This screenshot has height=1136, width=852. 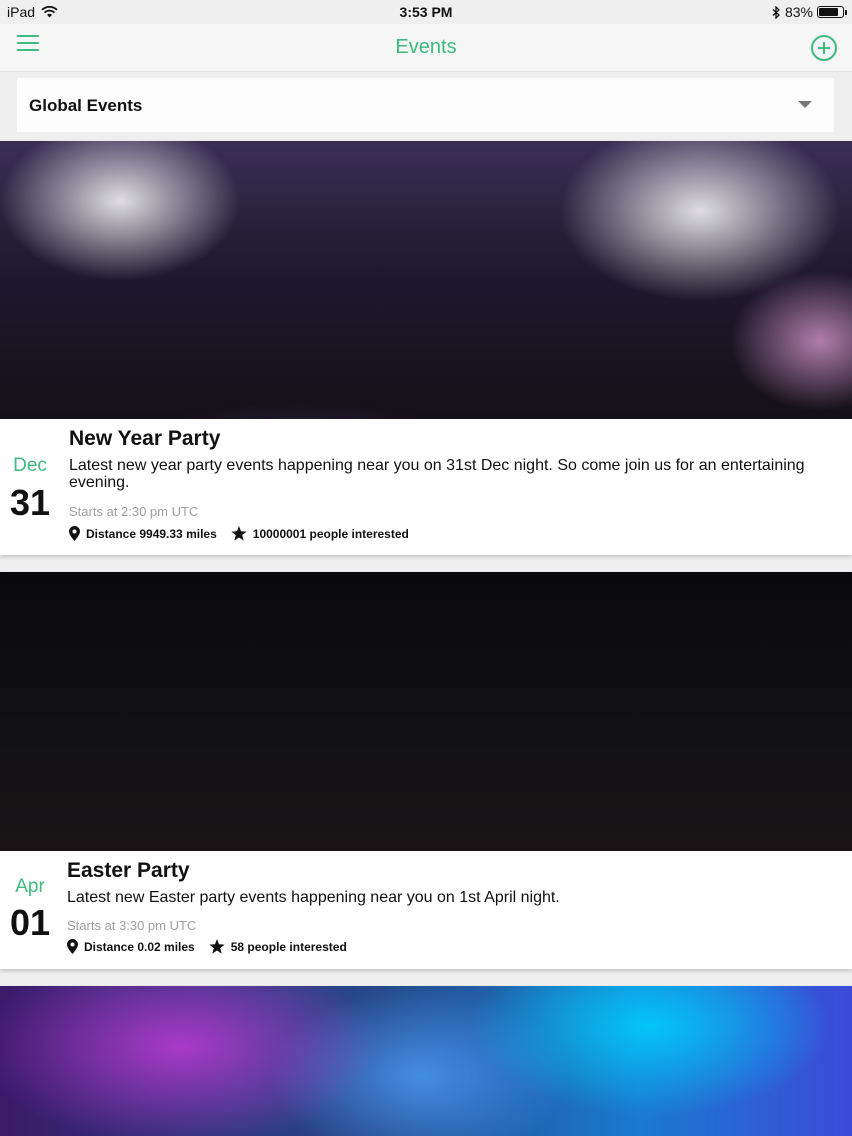 I want to click on event-title: New Year Party, so click(x=145, y=438).